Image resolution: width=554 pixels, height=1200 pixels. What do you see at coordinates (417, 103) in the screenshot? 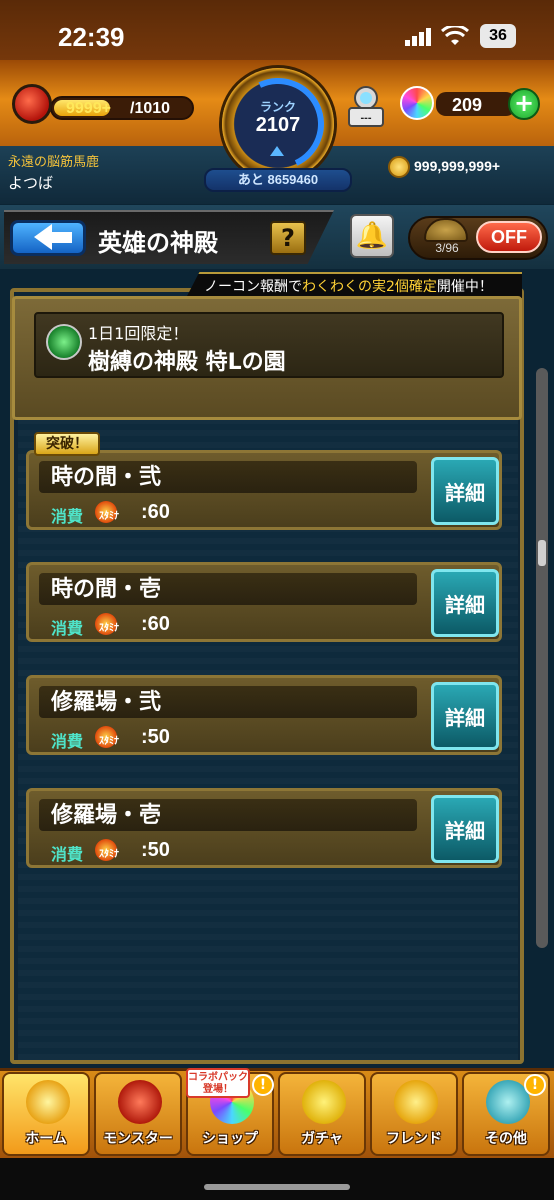
I see `orb-icon` at bounding box center [417, 103].